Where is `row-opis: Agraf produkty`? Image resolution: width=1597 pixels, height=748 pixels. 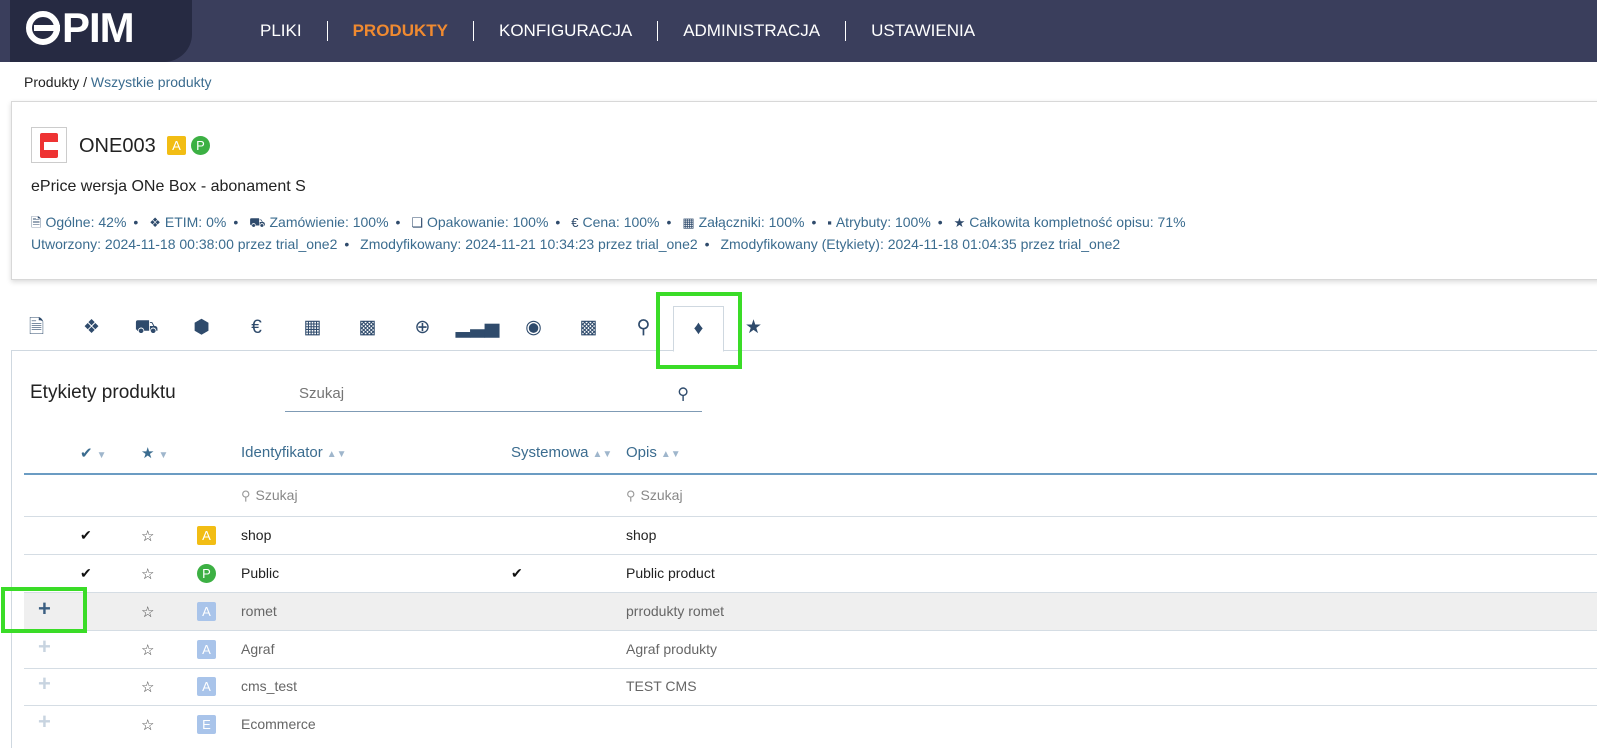
row-opis: Agraf produkty is located at coordinates (672, 649).